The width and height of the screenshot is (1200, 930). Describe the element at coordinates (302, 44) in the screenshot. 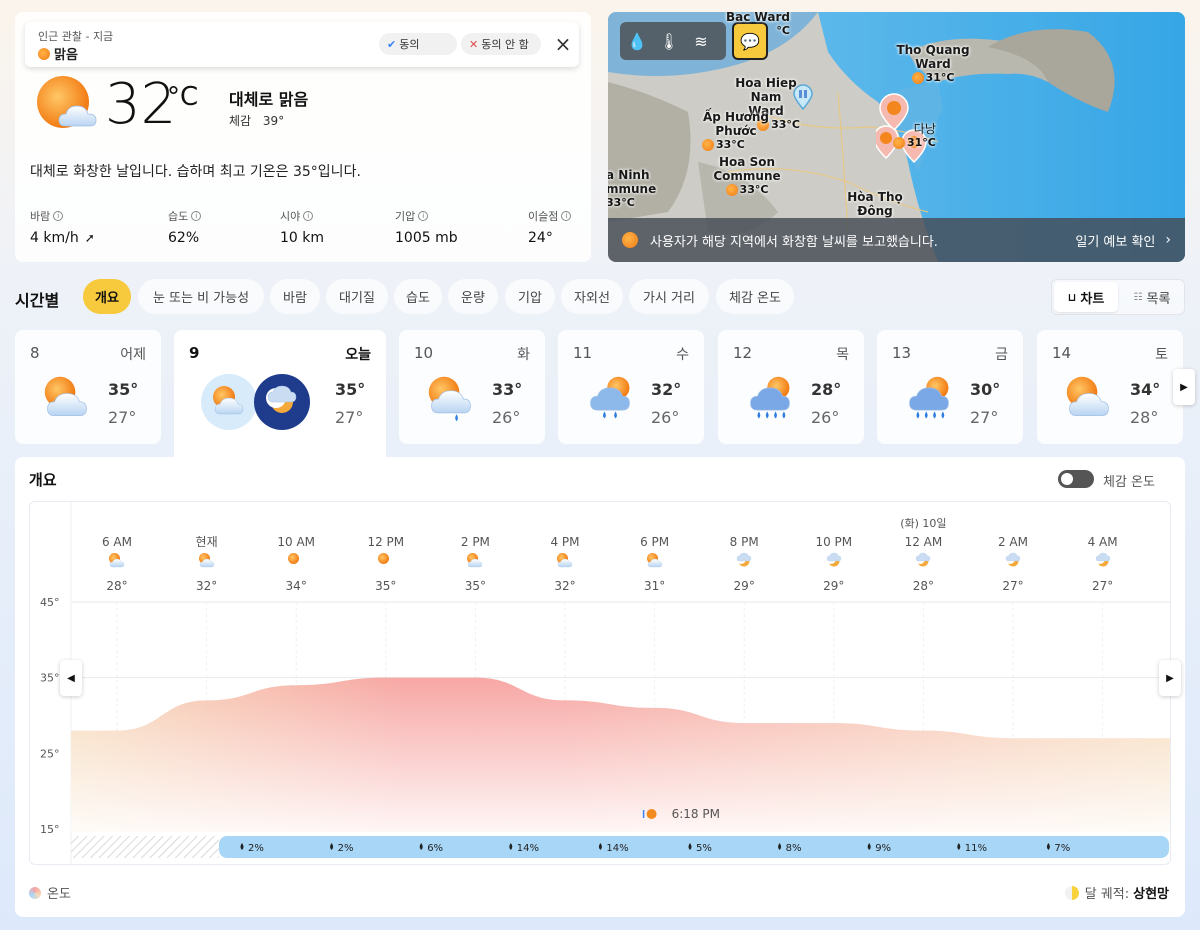

I see `observation-bar: 인근 관찰 - 지금 맑음 ✔ 동의 ✕ 동의 안 함 ×` at that location.